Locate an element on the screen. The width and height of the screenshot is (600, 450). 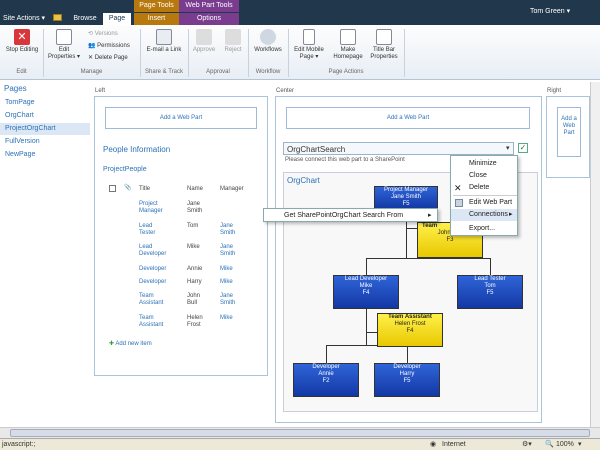
select-all-checkbox is located at coordinates (112, 188).